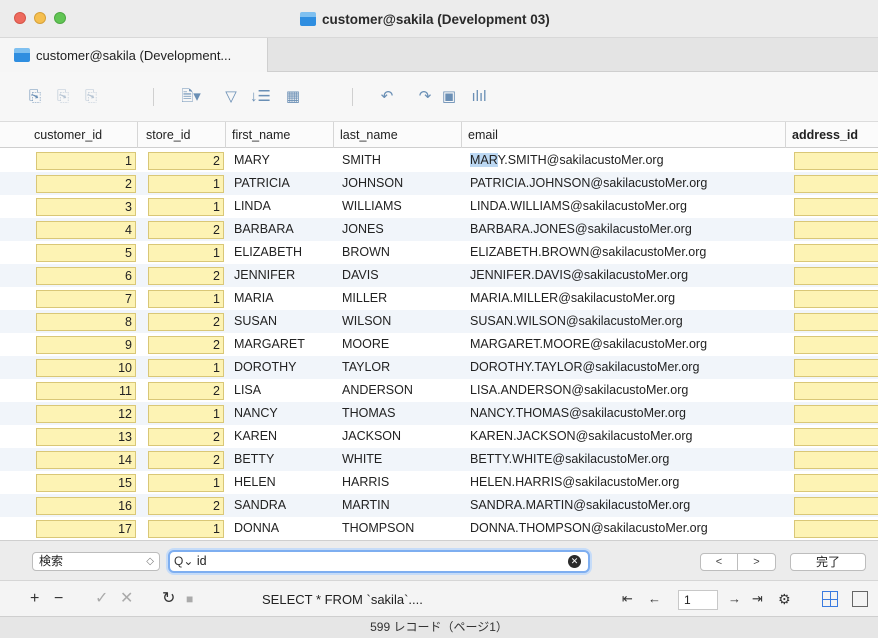 The width and height of the screenshot is (878, 638). What do you see at coordinates (281, 436) in the screenshot?
I see `cell-first-name: KAREN` at bounding box center [281, 436].